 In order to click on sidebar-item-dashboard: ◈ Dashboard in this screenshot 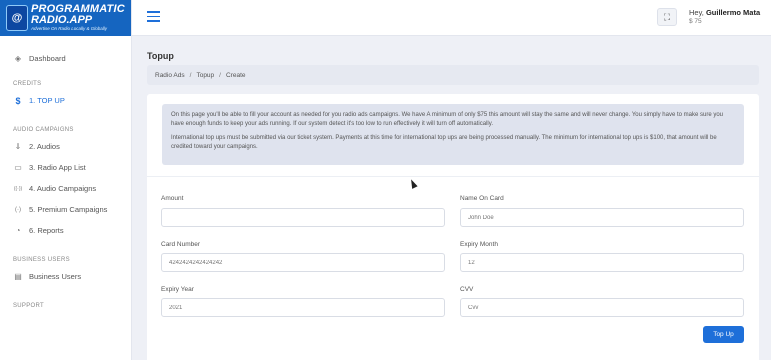, I will do `click(65, 58)`.